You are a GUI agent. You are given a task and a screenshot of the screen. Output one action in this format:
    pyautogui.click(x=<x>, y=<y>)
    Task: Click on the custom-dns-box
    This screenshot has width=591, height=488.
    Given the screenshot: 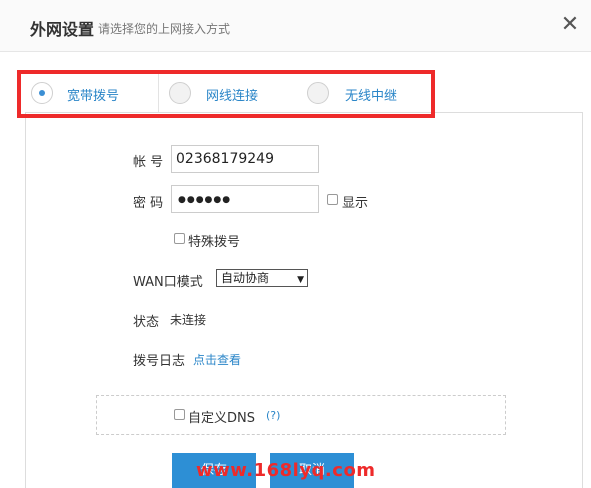 What is the action you would take?
    pyautogui.click(x=301, y=415)
    